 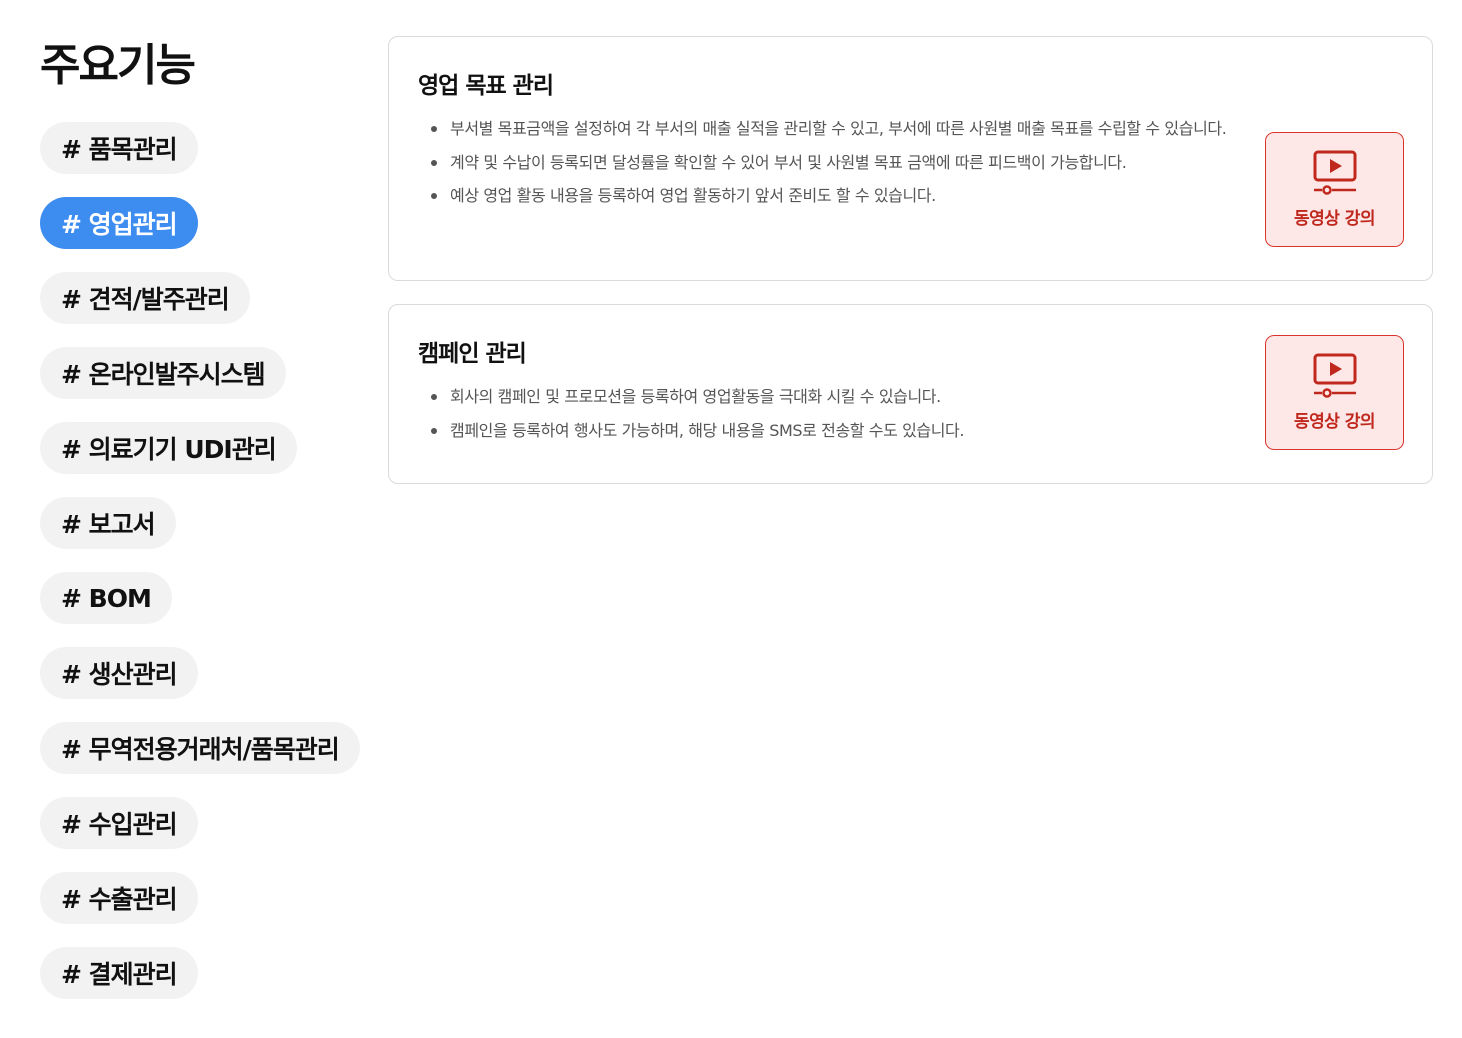 I want to click on card-title: 캠페인 관리, so click(x=472, y=354).